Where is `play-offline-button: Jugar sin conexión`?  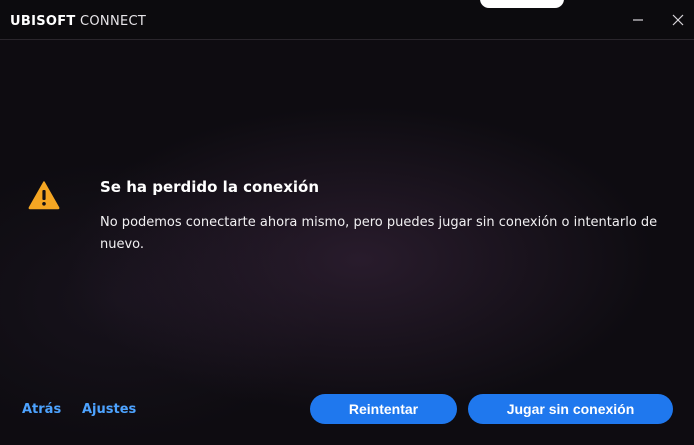
play-offline-button: Jugar sin conexión is located at coordinates (570, 409).